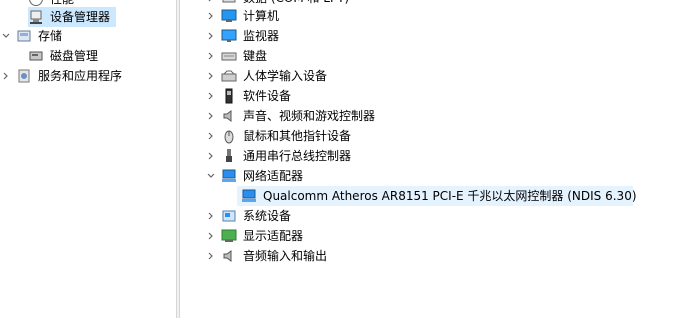 This screenshot has width=674, height=318. Describe the element at coordinates (80, 17) in the screenshot. I see `tree-item-label: 设备管理器` at that location.